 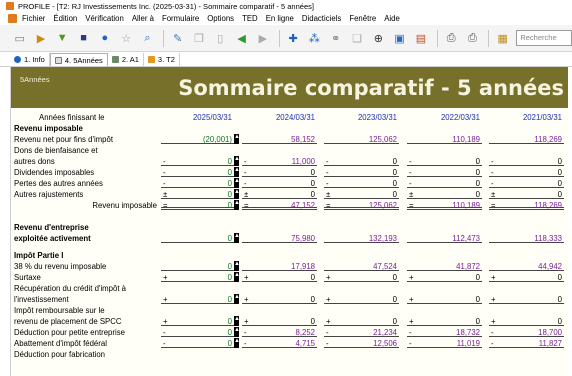 I want to click on document-icon, so click(x=12, y=18).